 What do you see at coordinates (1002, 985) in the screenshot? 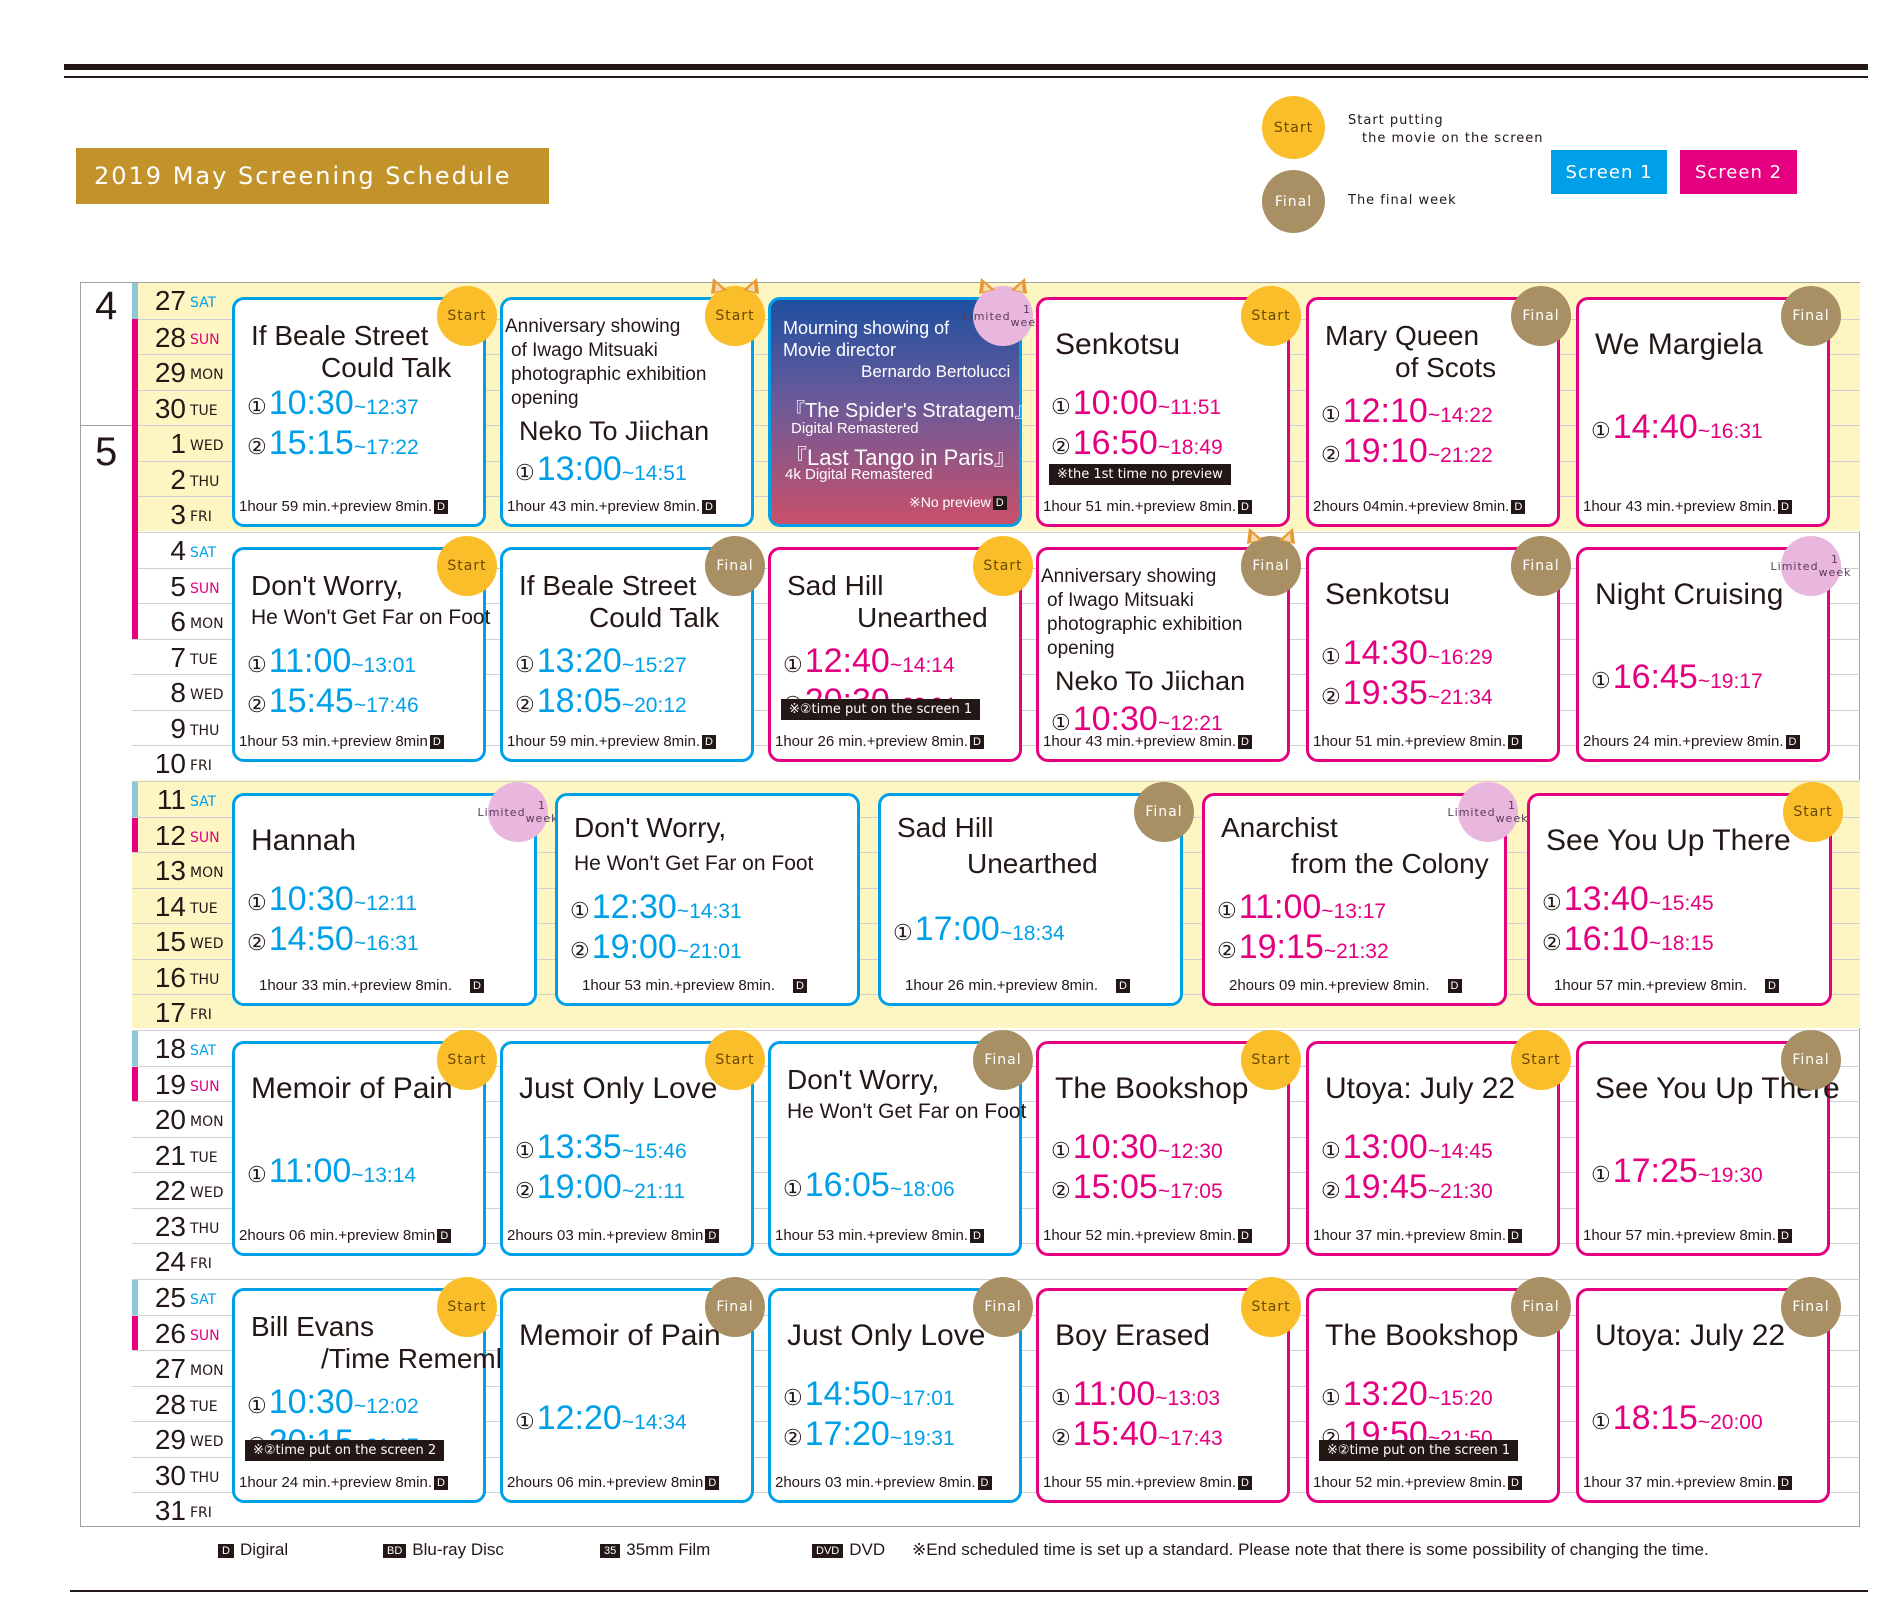
I see `running-time-text: 1hour 26 min.+preview 8min.` at bounding box center [1002, 985].